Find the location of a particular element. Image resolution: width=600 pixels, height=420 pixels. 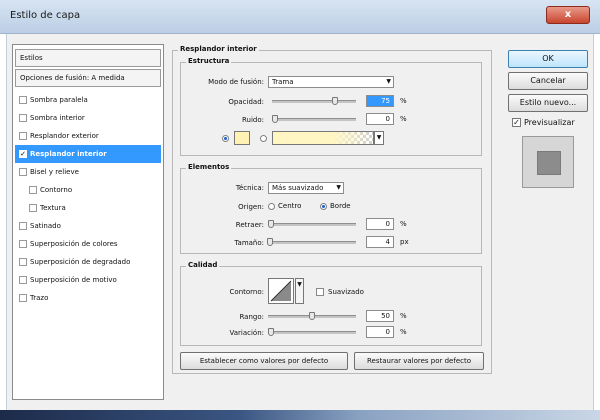

noise-slider is located at coordinates (314, 119).